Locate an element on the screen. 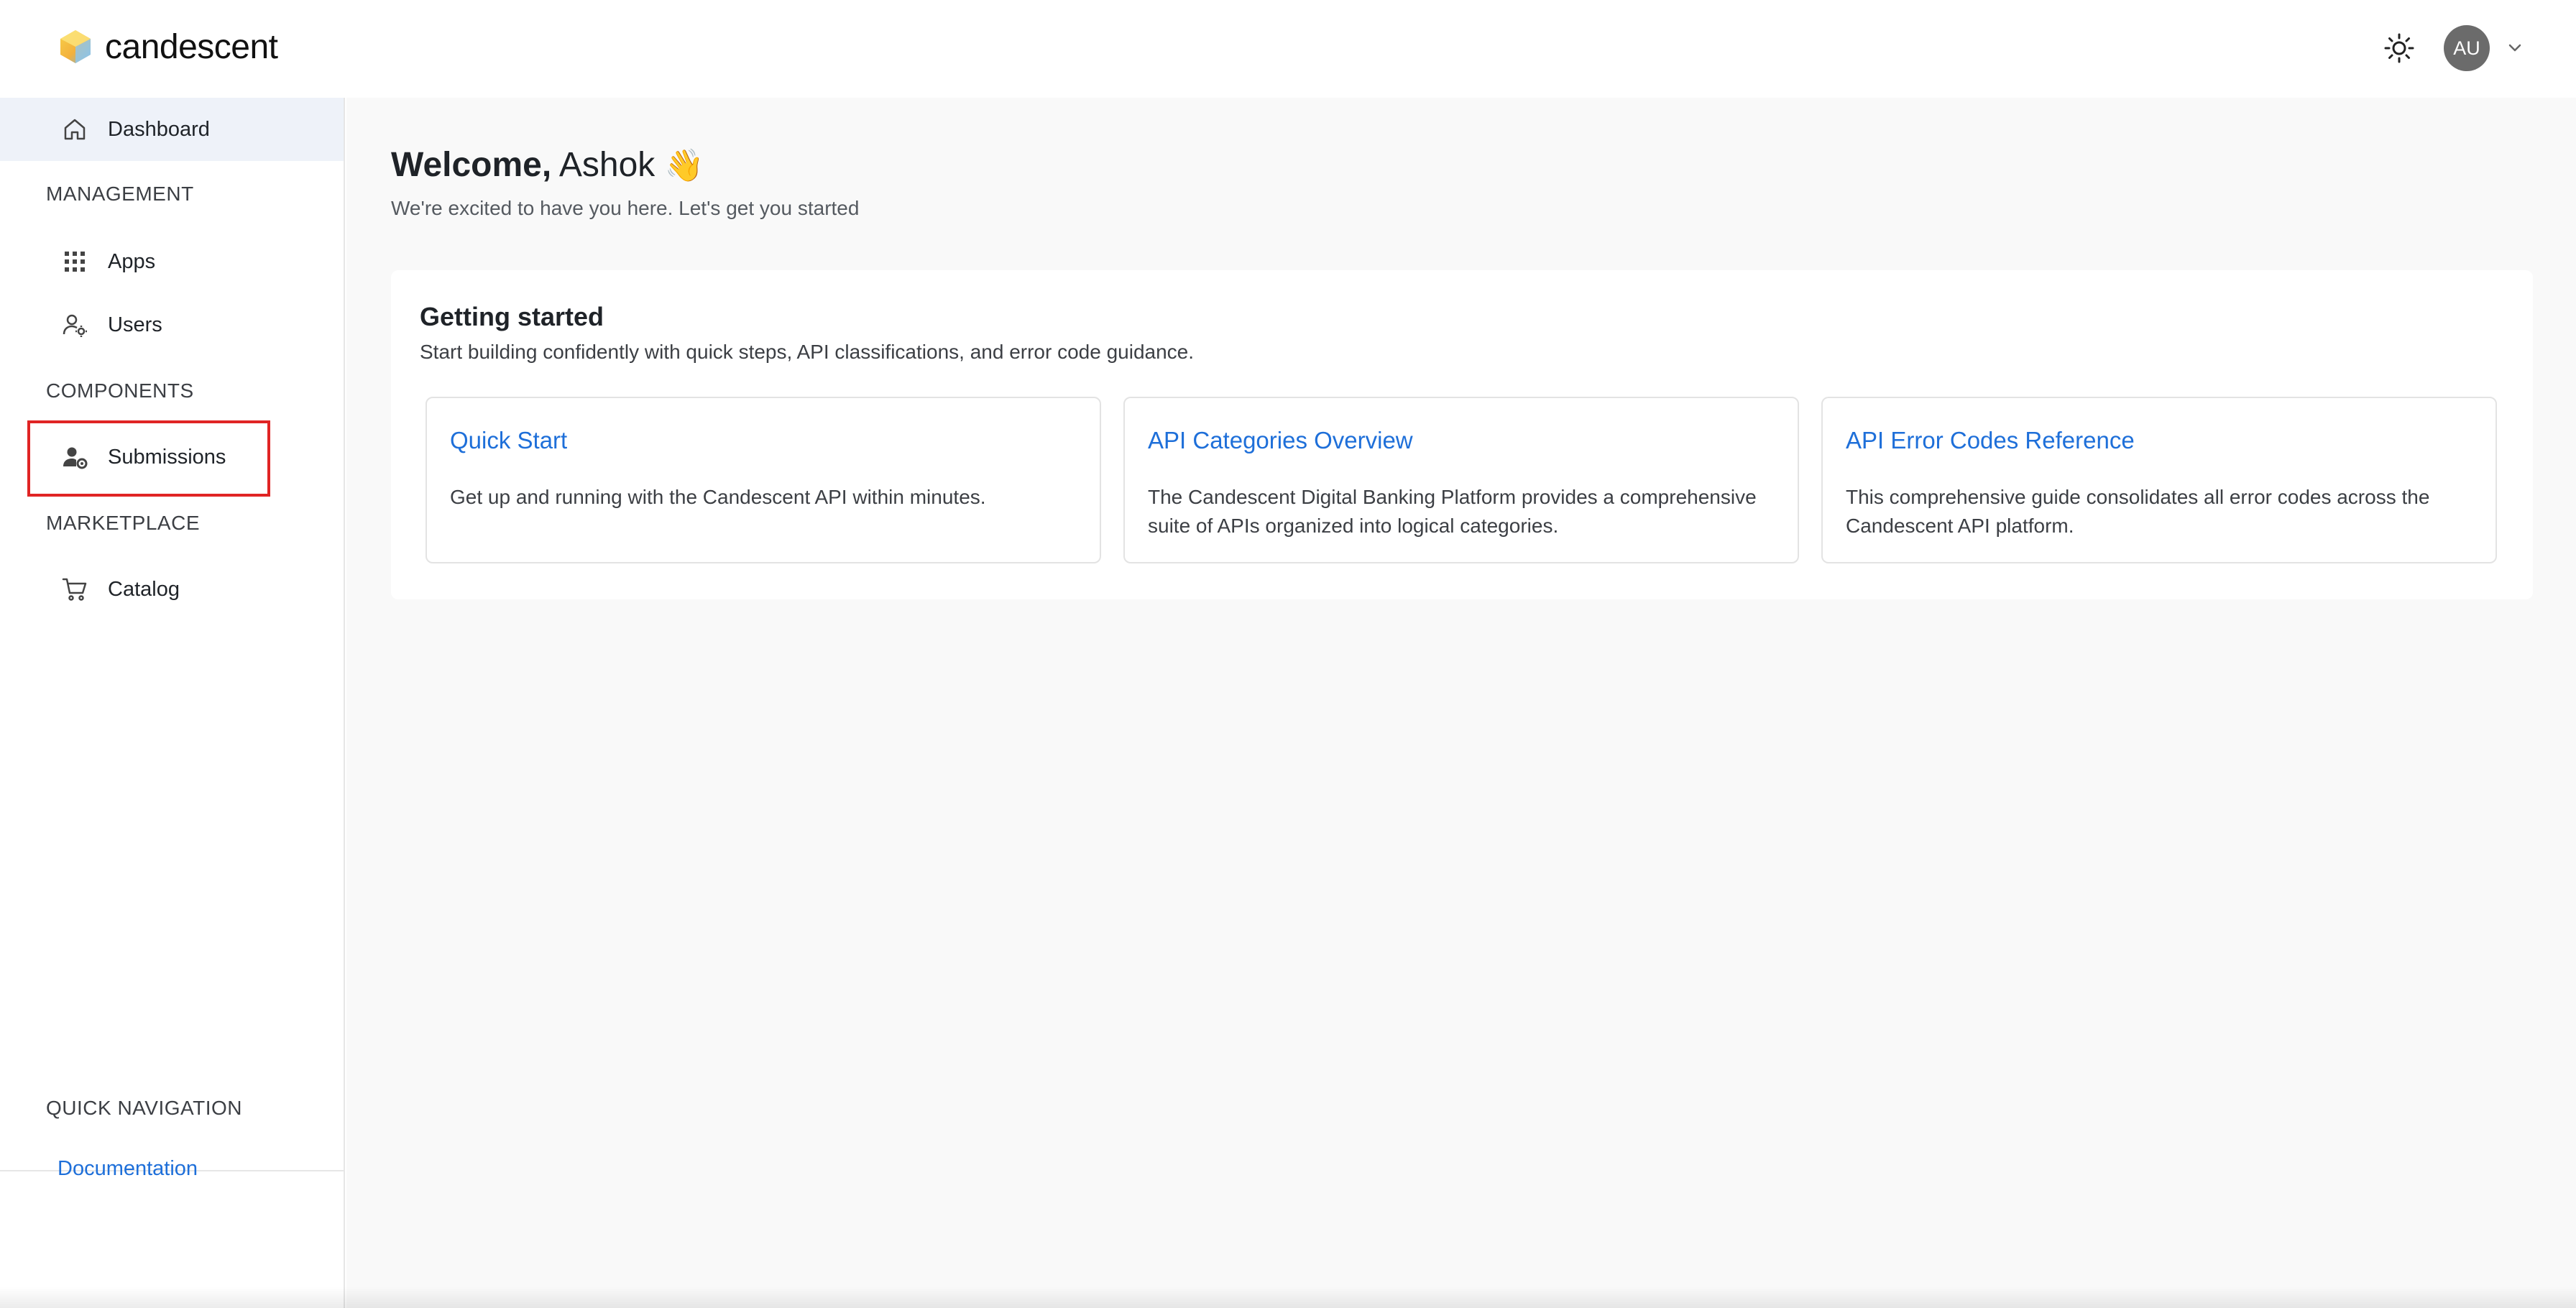  card-title: Quick Start is located at coordinates (508, 440).